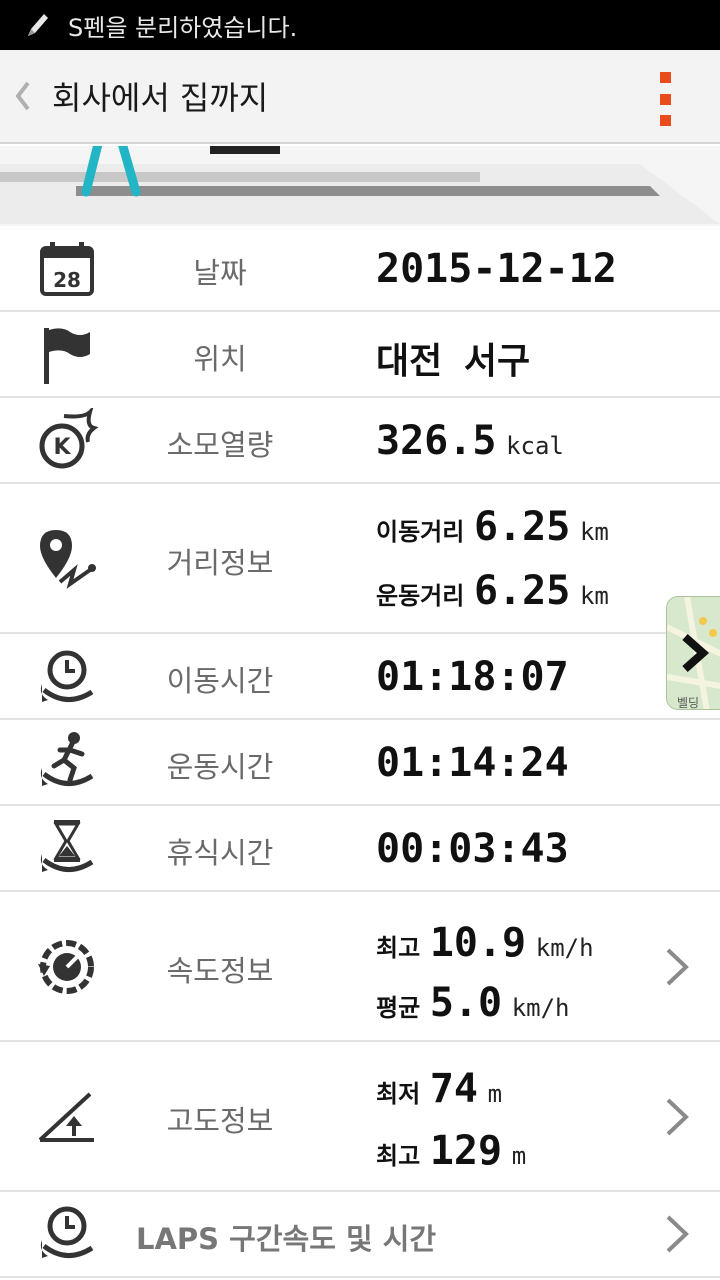 This screenshot has height=1280, width=720. What do you see at coordinates (535, 446) in the screenshot?
I see `calories-unit: kcal` at bounding box center [535, 446].